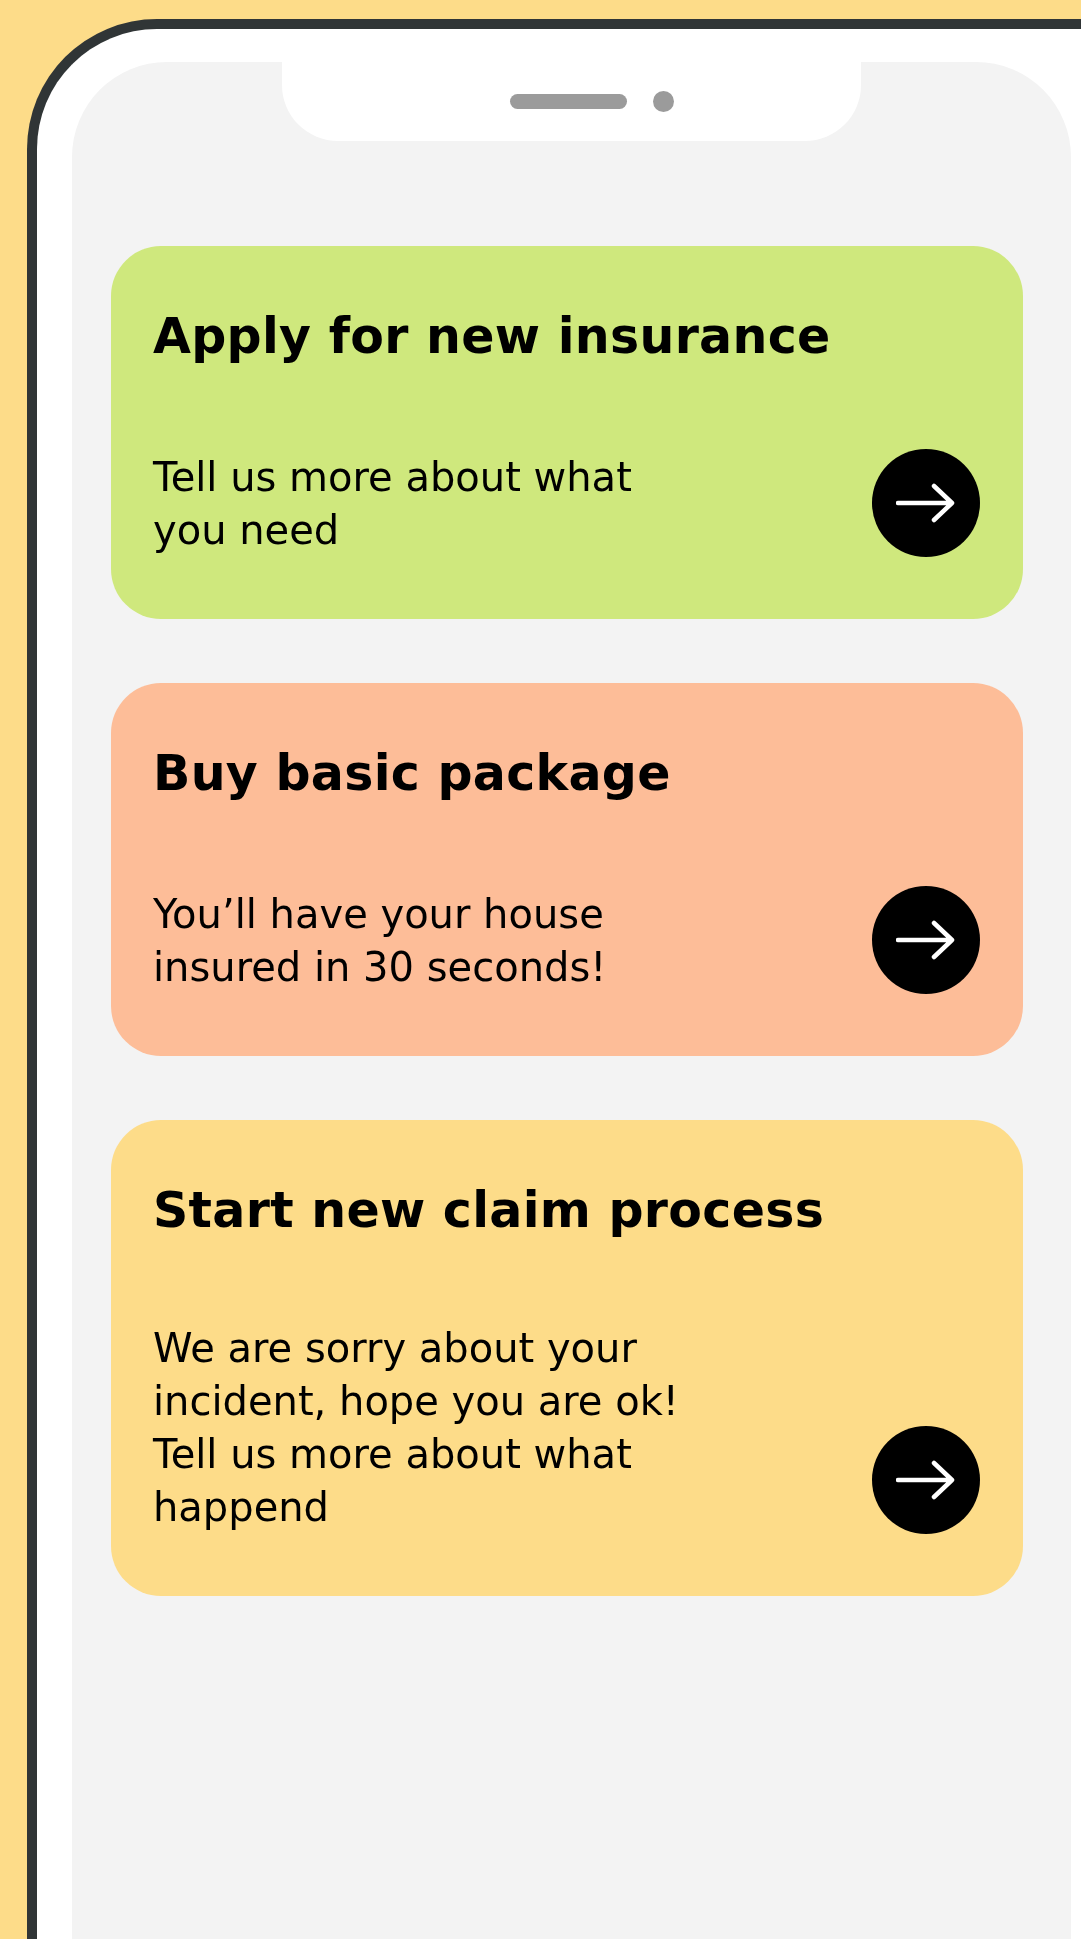 The height and width of the screenshot is (1939, 1081). I want to click on card-description: You’ll have your house insured in 30 seconds!, so click(380, 940).